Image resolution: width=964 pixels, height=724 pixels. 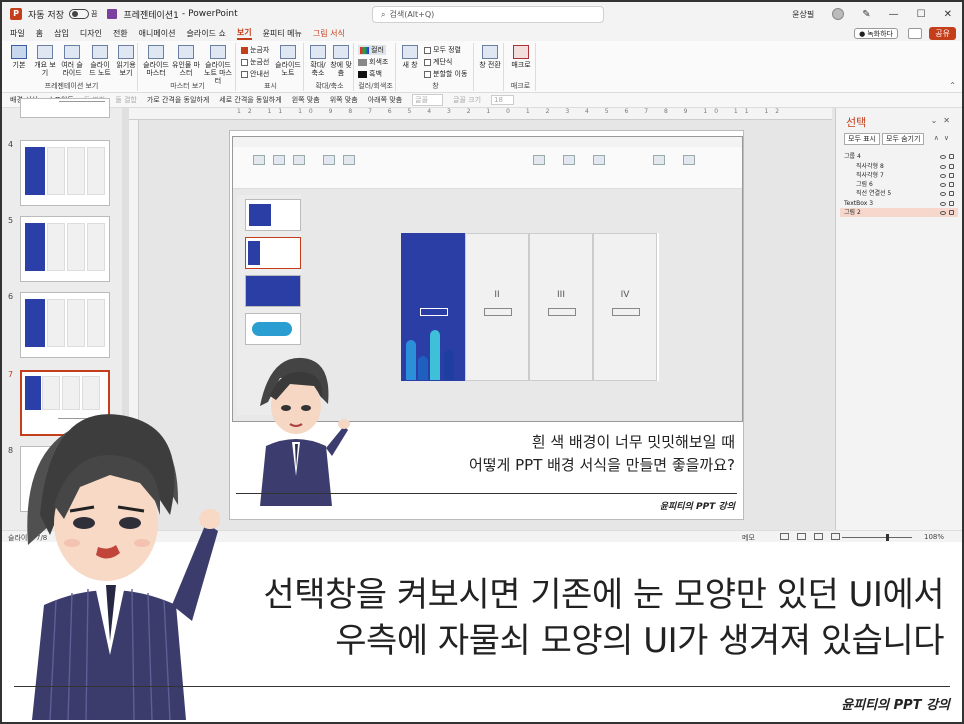 I want to click on tab-animations: 애니메이션, so click(x=157, y=33).